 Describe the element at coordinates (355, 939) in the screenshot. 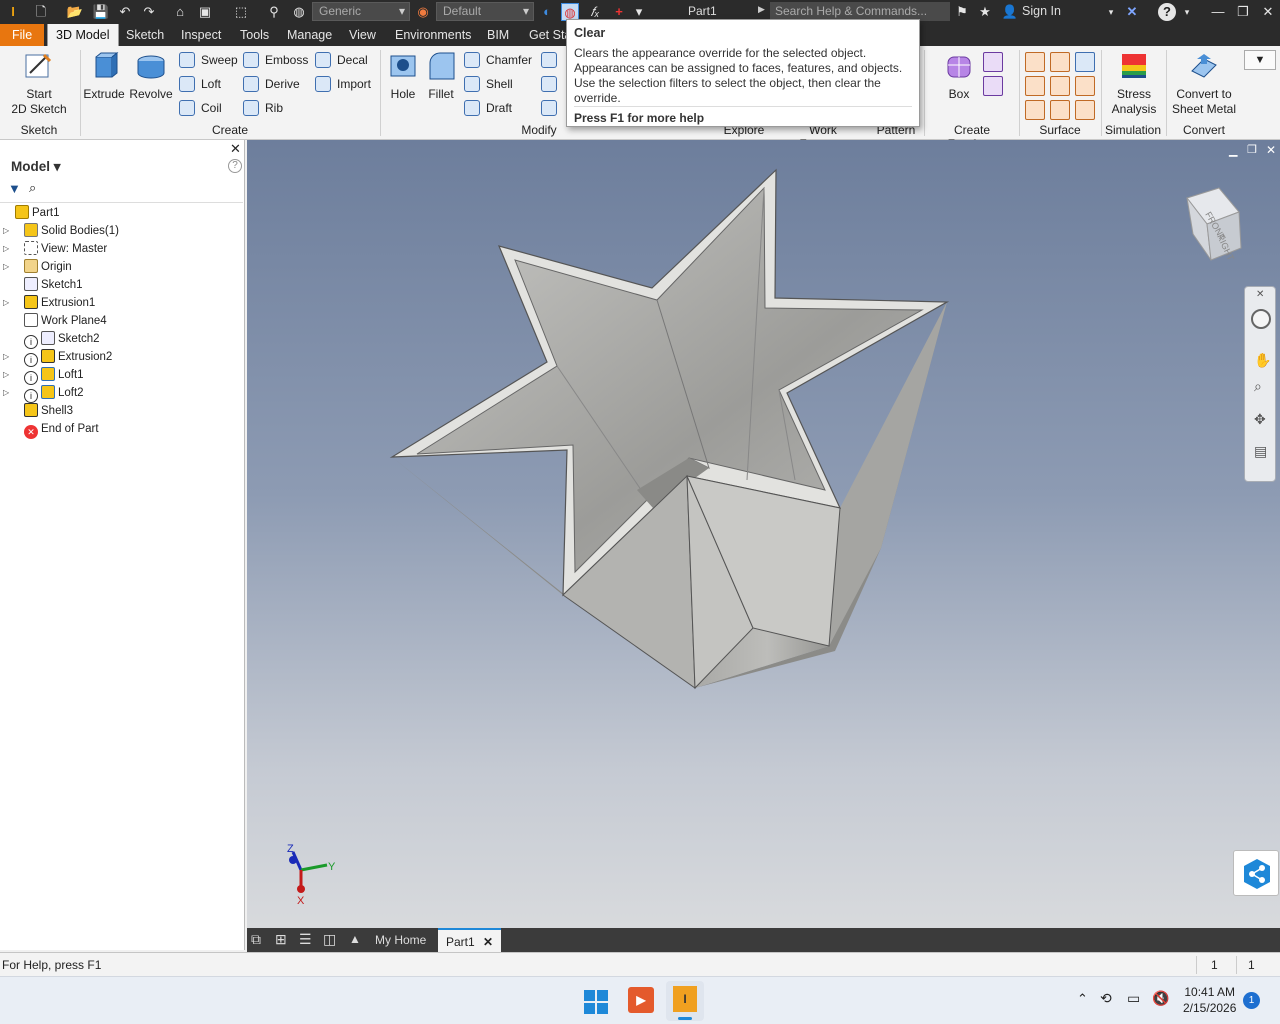

I see `tabs-menu-icon: ▲` at that location.